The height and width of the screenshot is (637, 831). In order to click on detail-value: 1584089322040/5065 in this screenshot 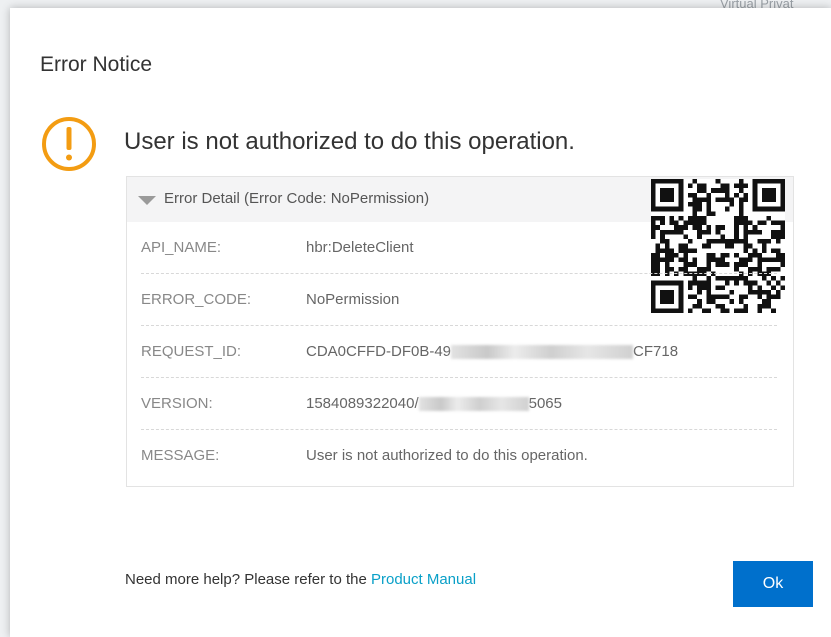, I will do `click(434, 403)`.